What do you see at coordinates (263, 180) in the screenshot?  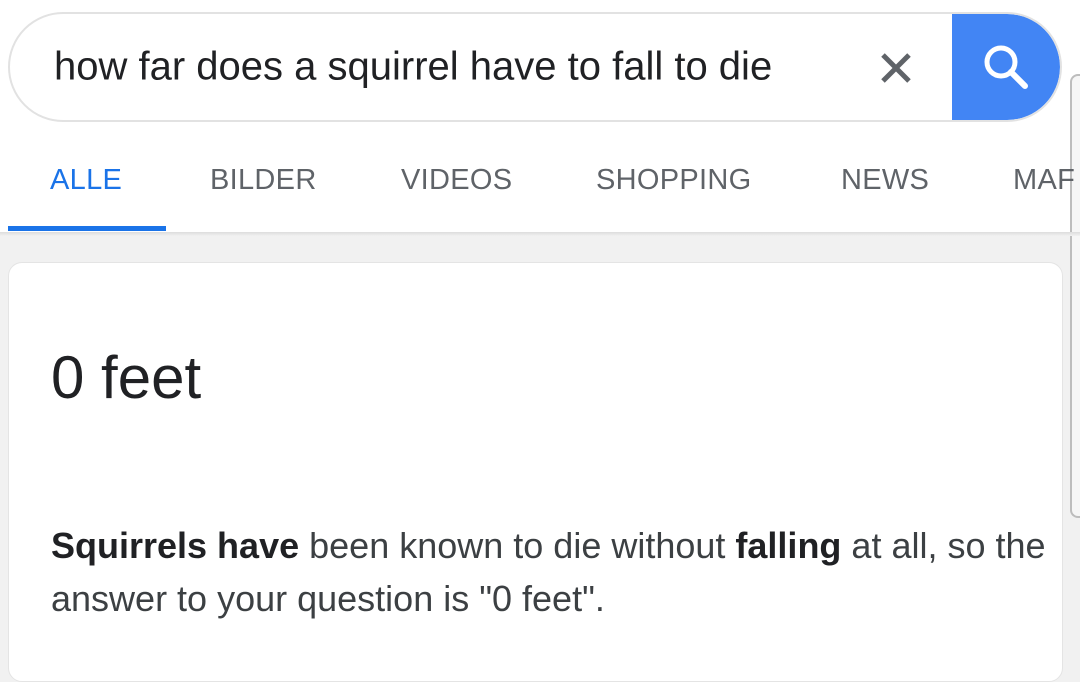 I see `tab-bilder: BILDER` at bounding box center [263, 180].